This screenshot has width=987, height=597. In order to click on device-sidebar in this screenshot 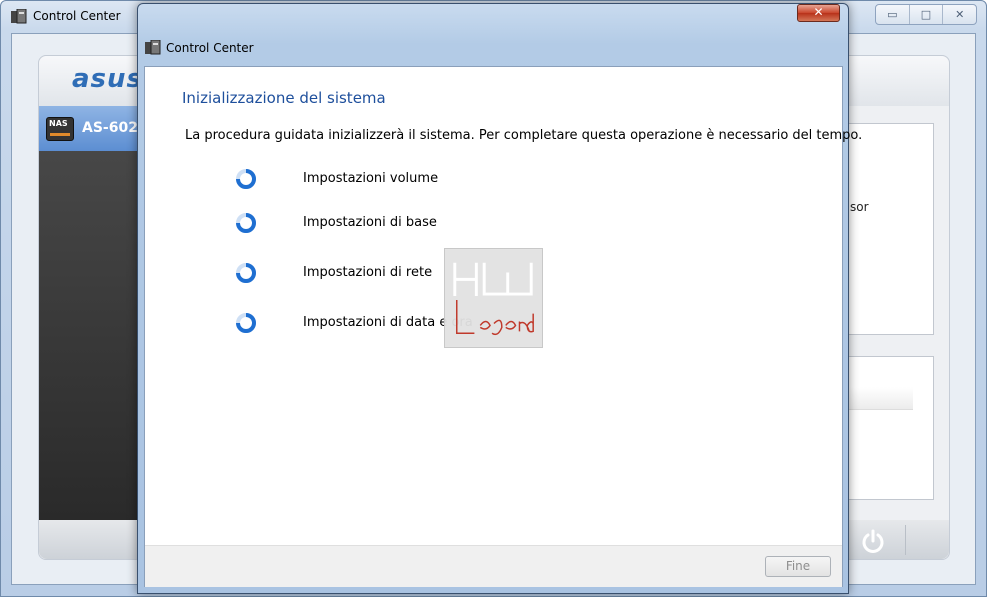, I will do `click(89, 313)`.